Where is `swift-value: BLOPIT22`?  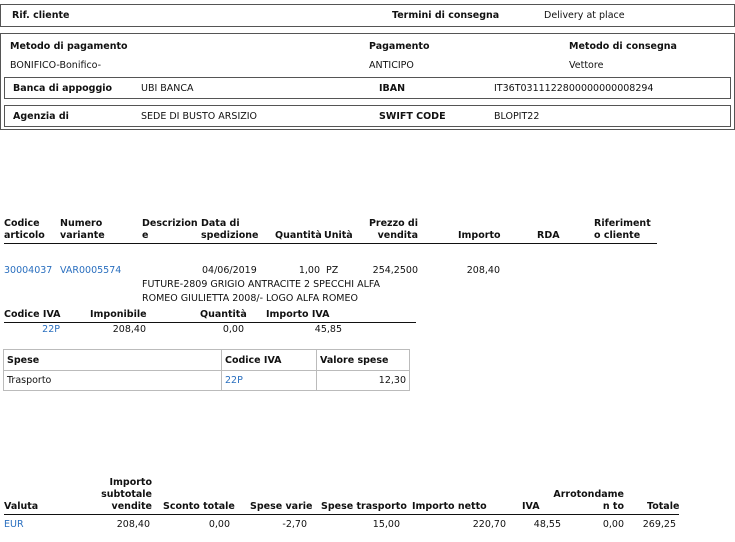
swift-value: BLOPIT22 is located at coordinates (517, 116).